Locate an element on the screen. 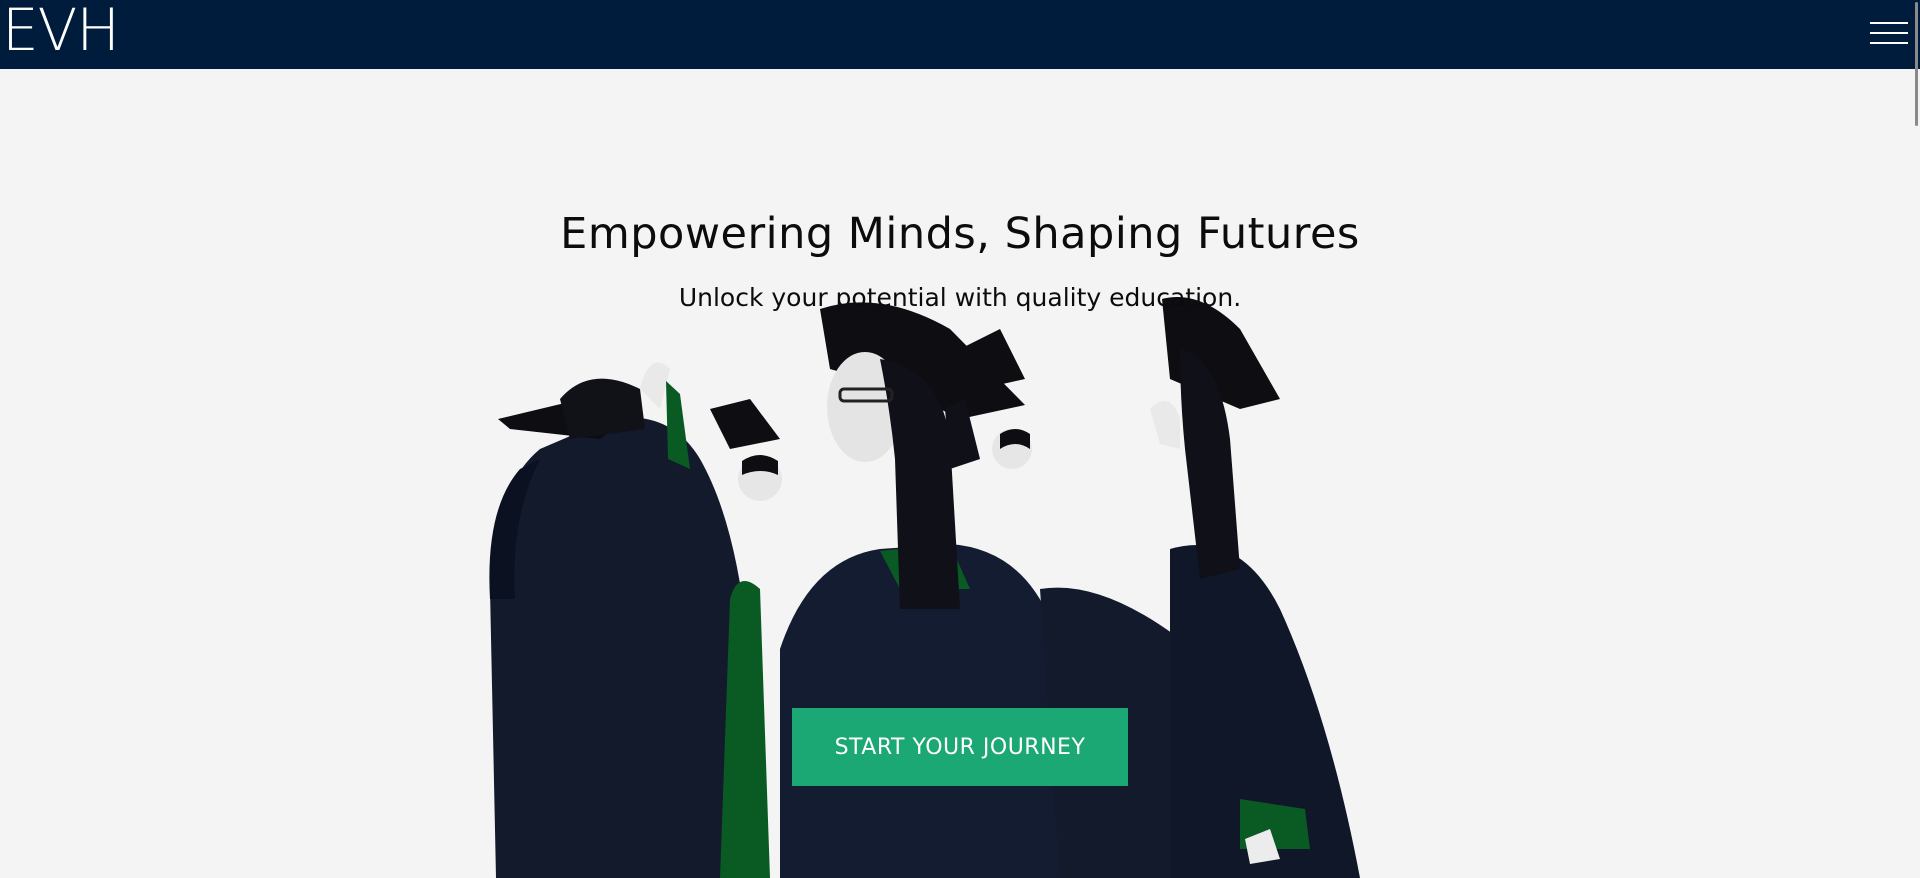 The image size is (1920, 878). graduate-figure-center is located at coordinates (922, 590).